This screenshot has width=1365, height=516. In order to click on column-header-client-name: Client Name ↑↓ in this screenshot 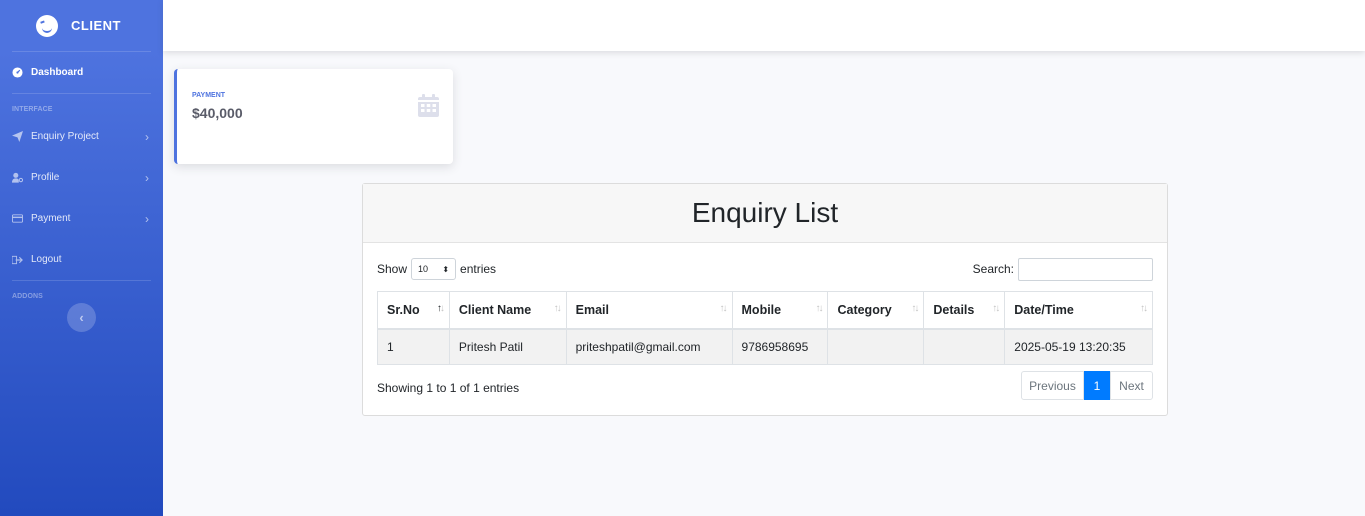, I will do `click(507, 310)`.